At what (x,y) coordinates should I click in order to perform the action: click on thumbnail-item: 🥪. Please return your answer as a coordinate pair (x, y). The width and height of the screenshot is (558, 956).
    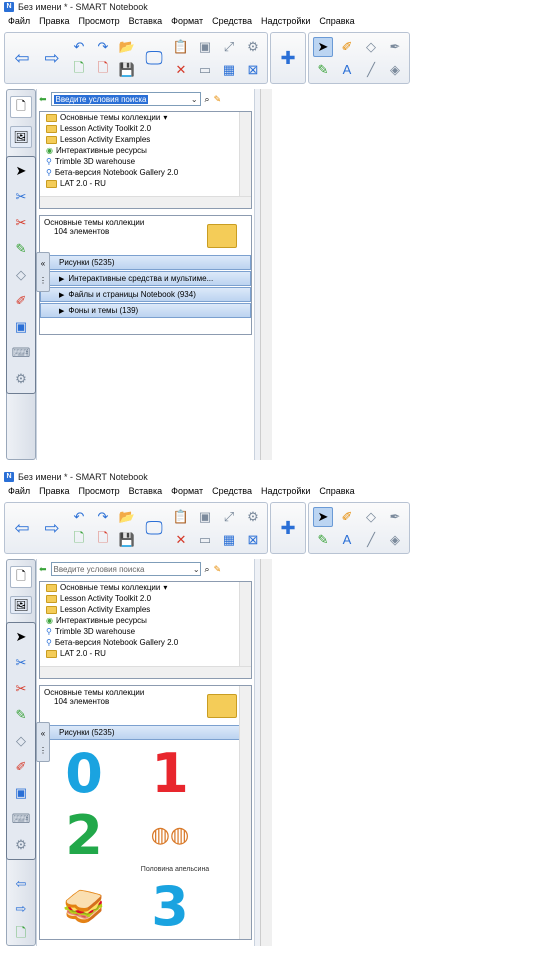
    Looking at the image, I should click on (89, 907).